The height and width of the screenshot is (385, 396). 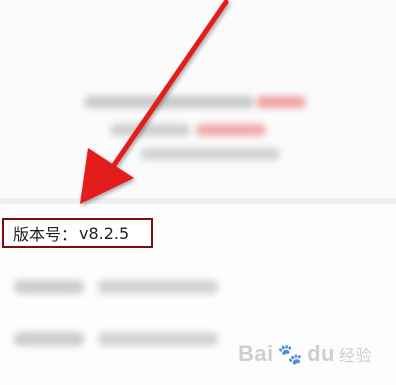 What do you see at coordinates (321, 353) in the screenshot?
I see `watermark-brand-suffix: du` at bounding box center [321, 353].